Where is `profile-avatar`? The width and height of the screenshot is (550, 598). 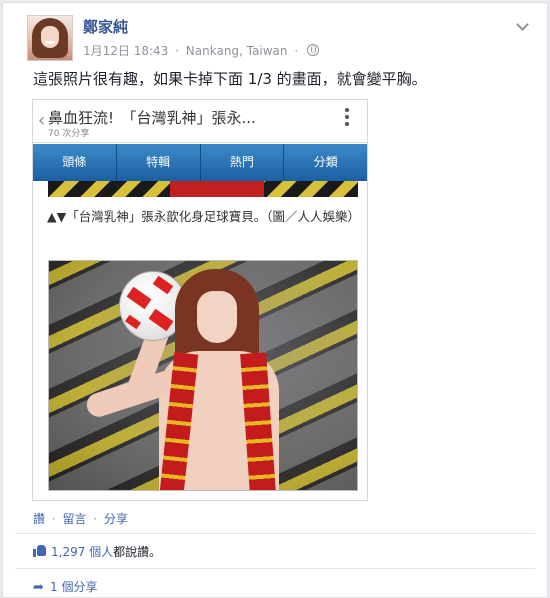
profile-avatar is located at coordinates (50, 38).